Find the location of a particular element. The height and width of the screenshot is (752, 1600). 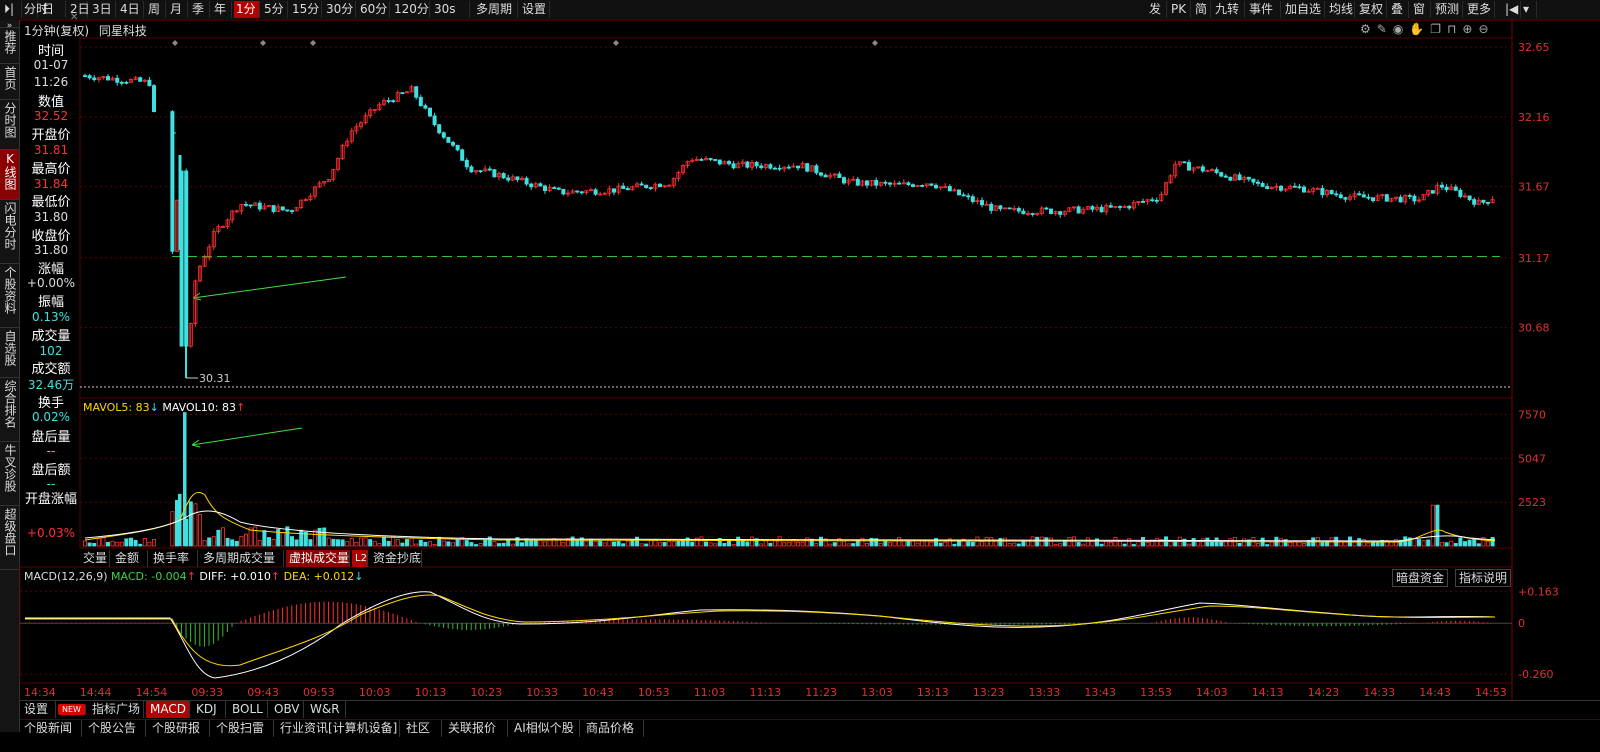

volume-tab-0: 交量 is located at coordinates (95, 558).